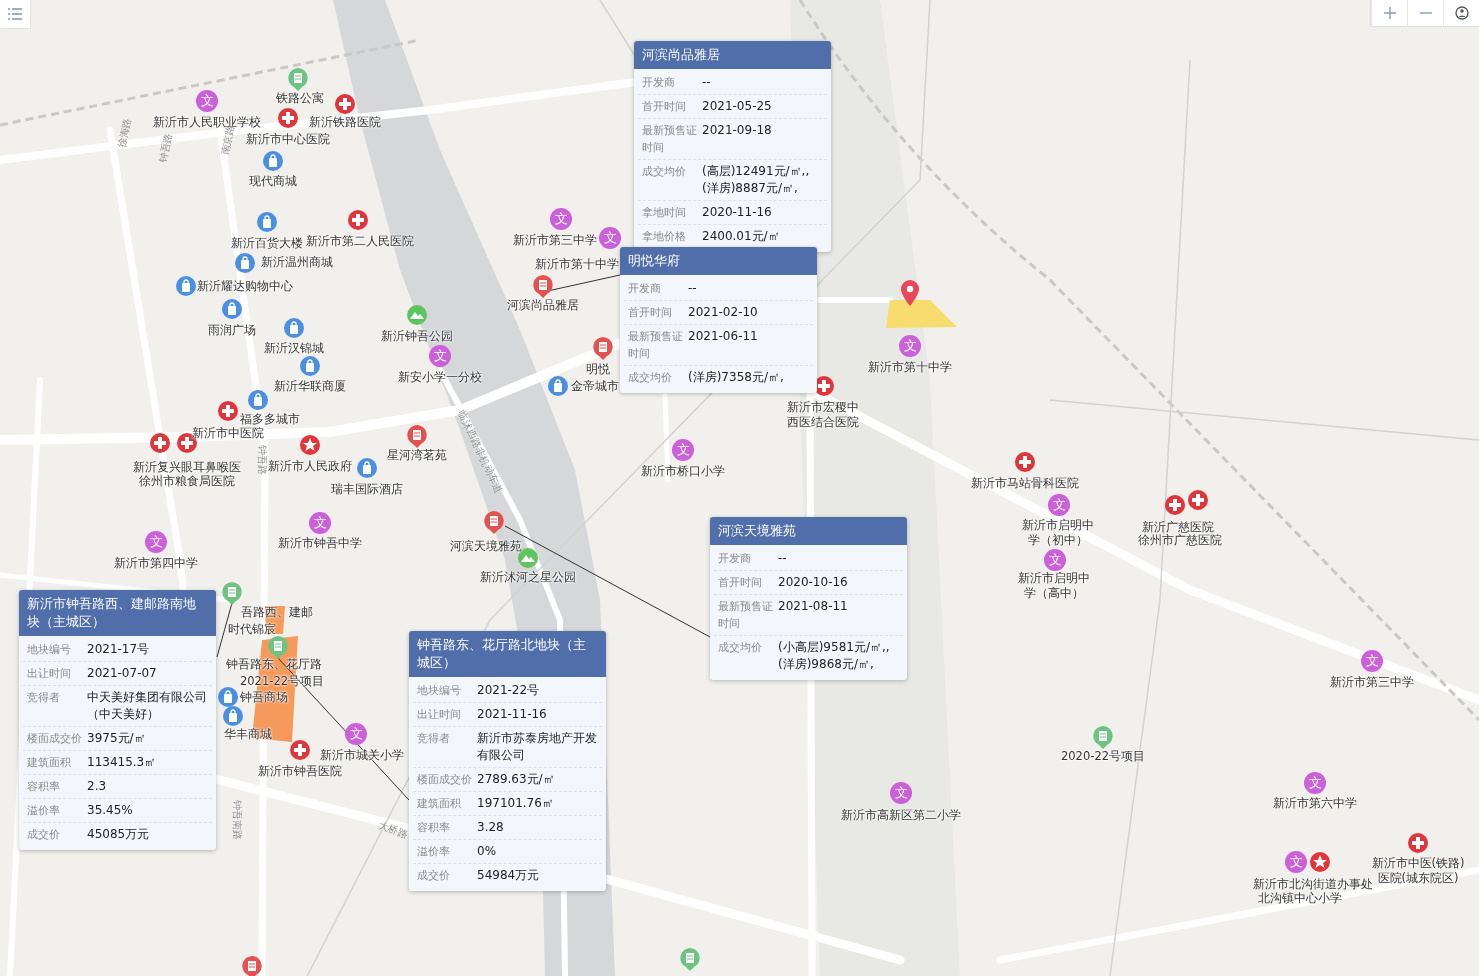 The width and height of the screenshot is (1479, 976). I want to click on field-label: 开发商, so click(645, 288).